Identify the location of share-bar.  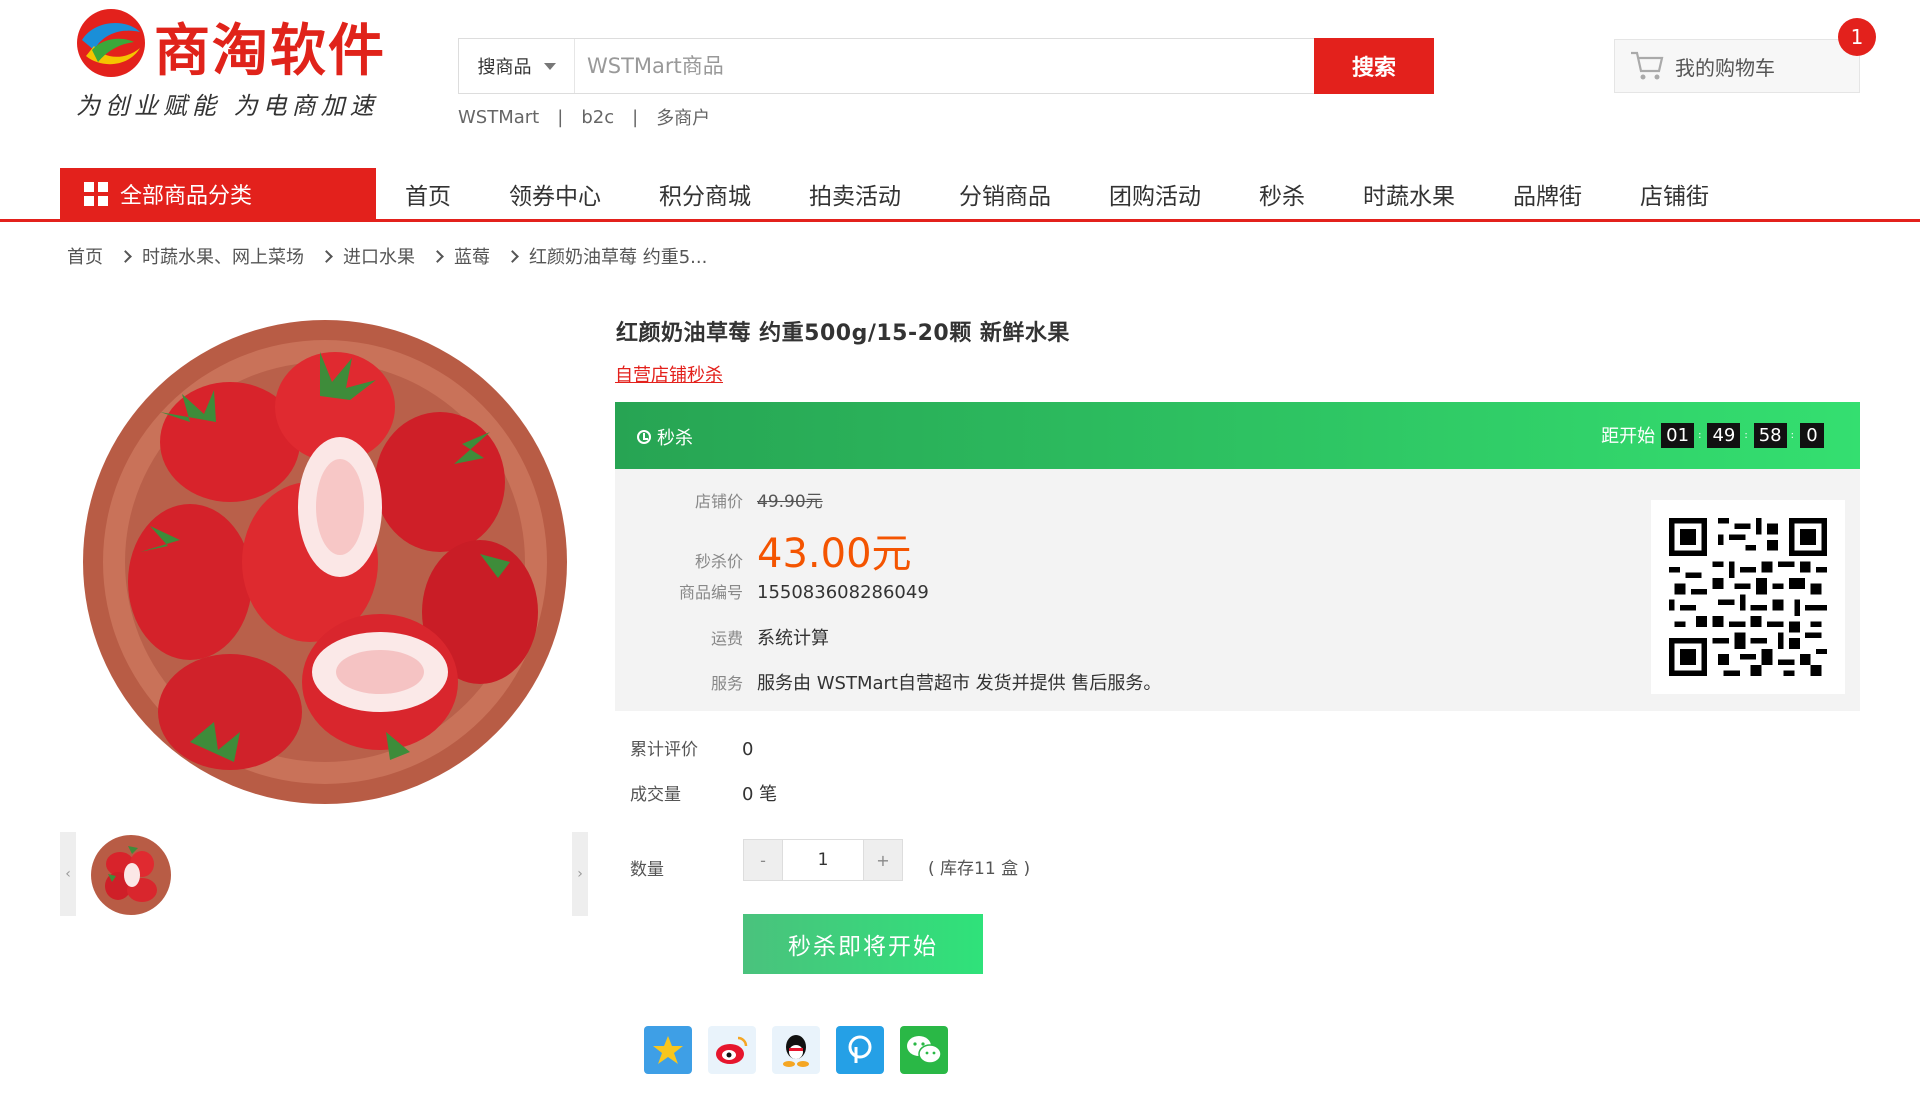
(804, 1050).